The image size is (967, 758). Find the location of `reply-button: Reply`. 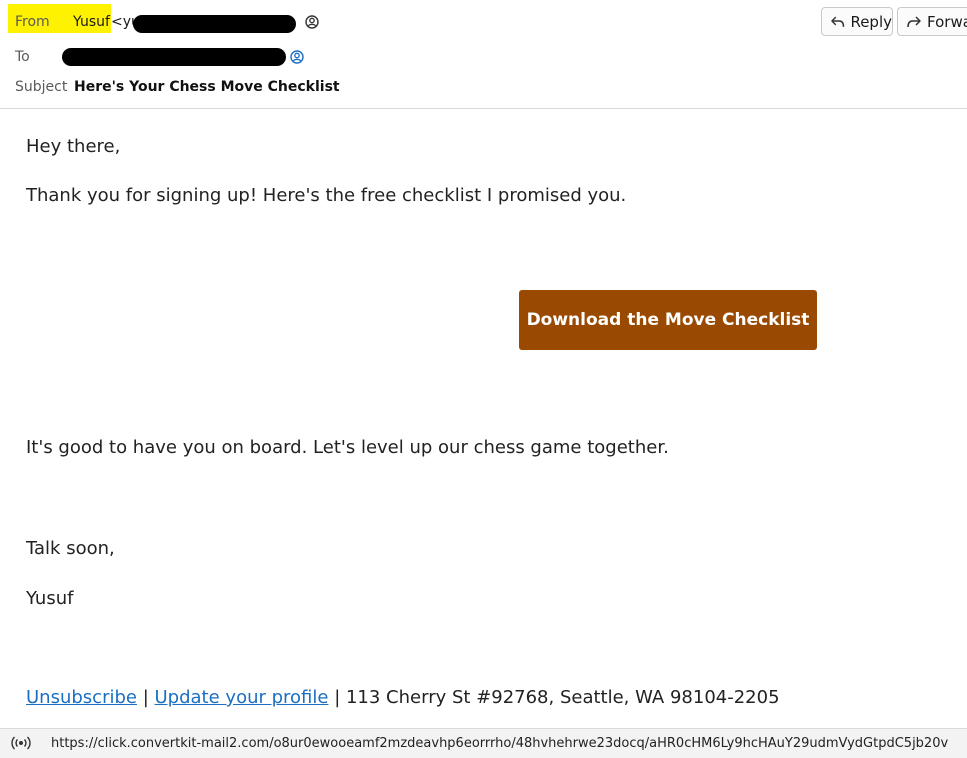

reply-button: Reply is located at coordinates (857, 21).